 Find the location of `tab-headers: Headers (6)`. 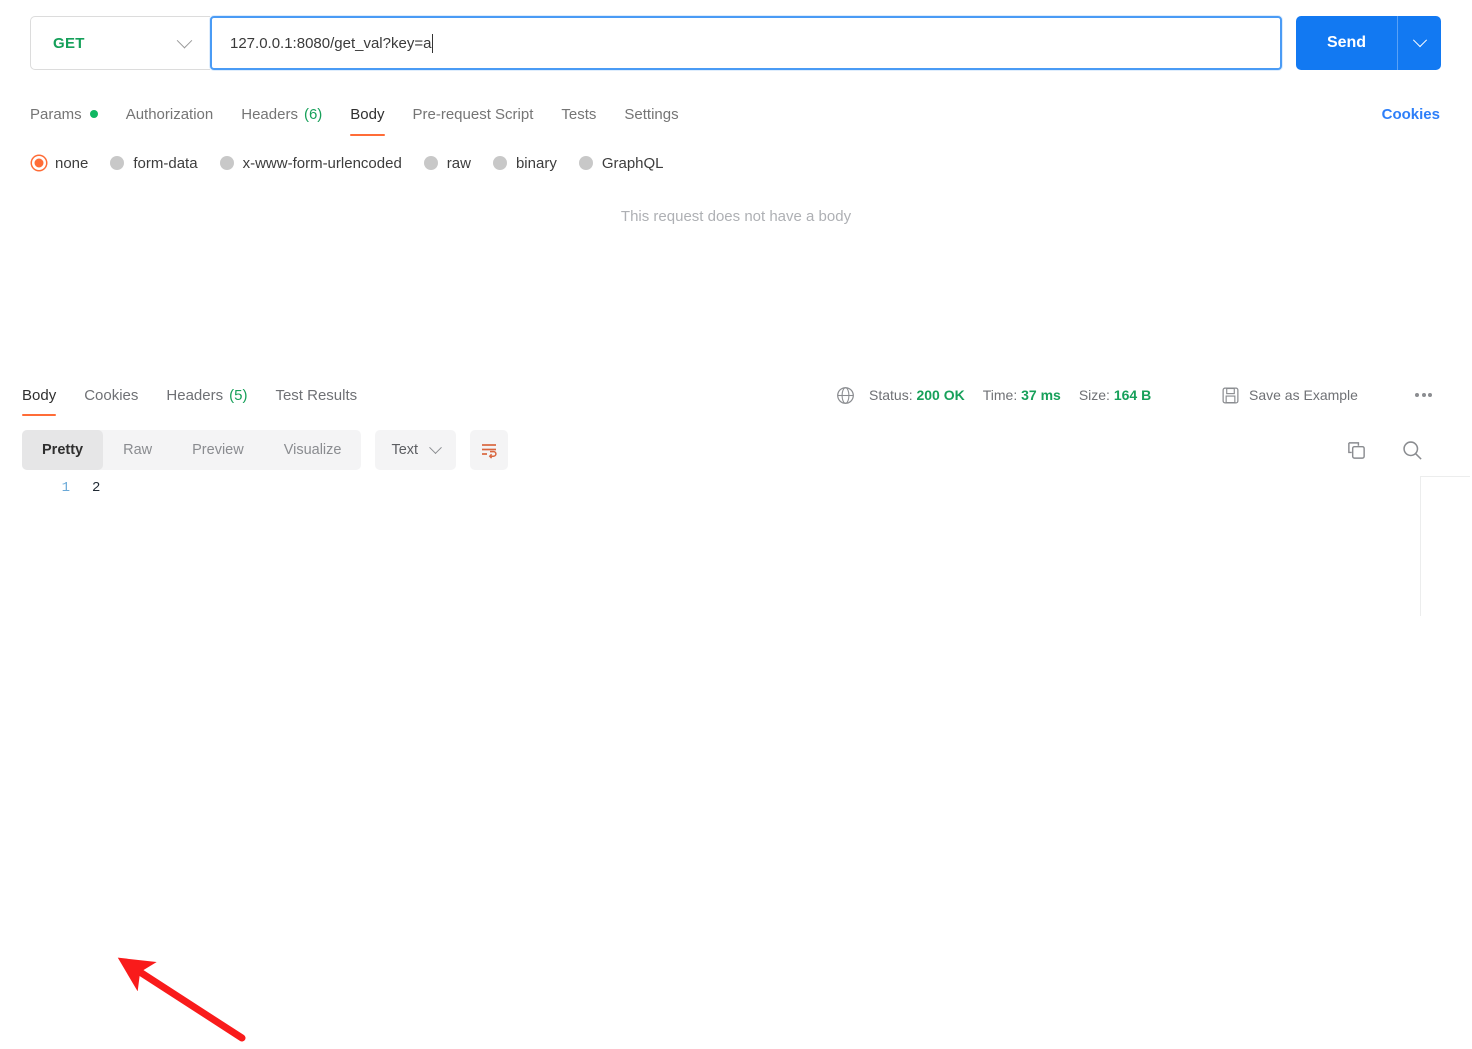

tab-headers: Headers (6) is located at coordinates (281, 114).